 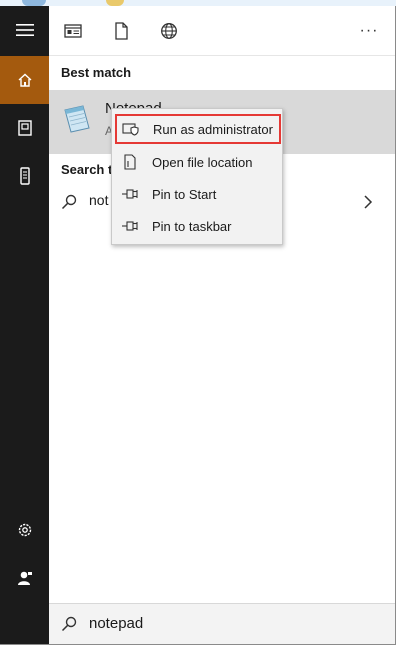 What do you see at coordinates (369, 31) in the screenshot?
I see `more-options-button: ···` at bounding box center [369, 31].